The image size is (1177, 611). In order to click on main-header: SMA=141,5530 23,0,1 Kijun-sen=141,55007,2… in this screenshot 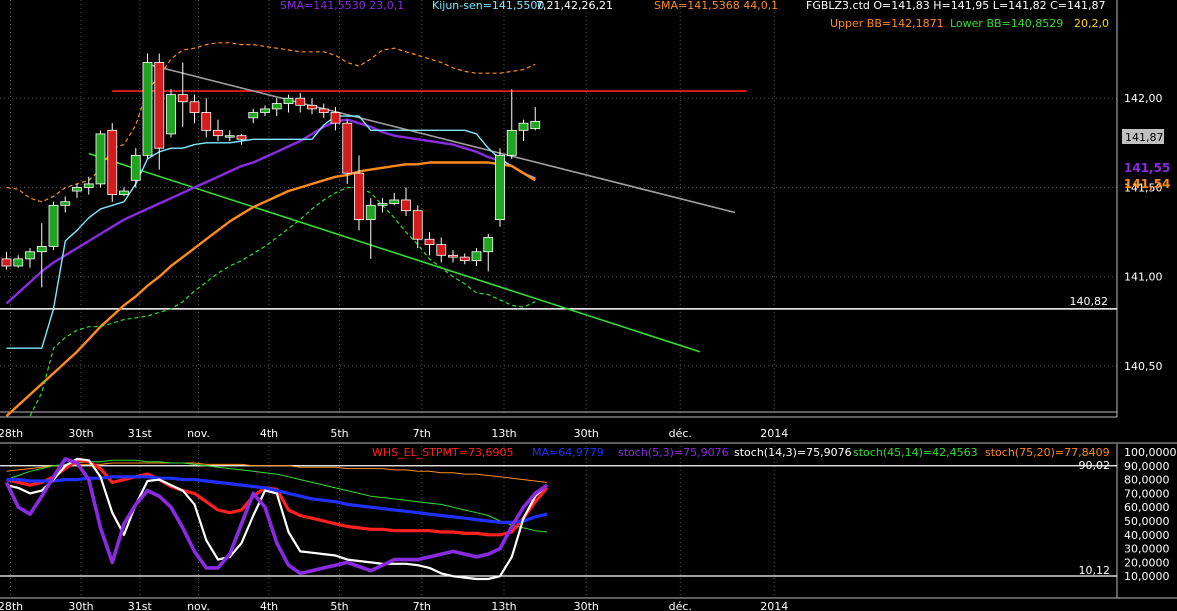, I will do `click(694, 15)`.